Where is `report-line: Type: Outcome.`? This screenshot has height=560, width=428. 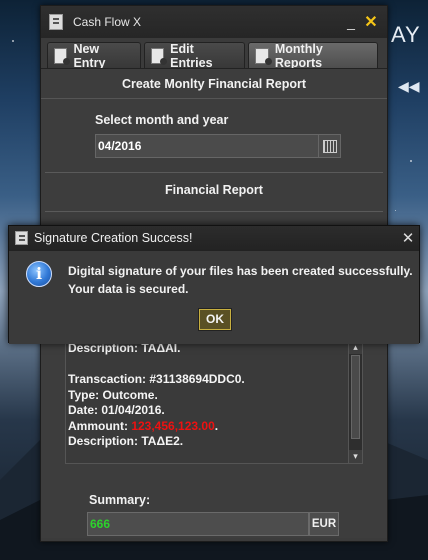 report-line: Type: Outcome. is located at coordinates (113, 394).